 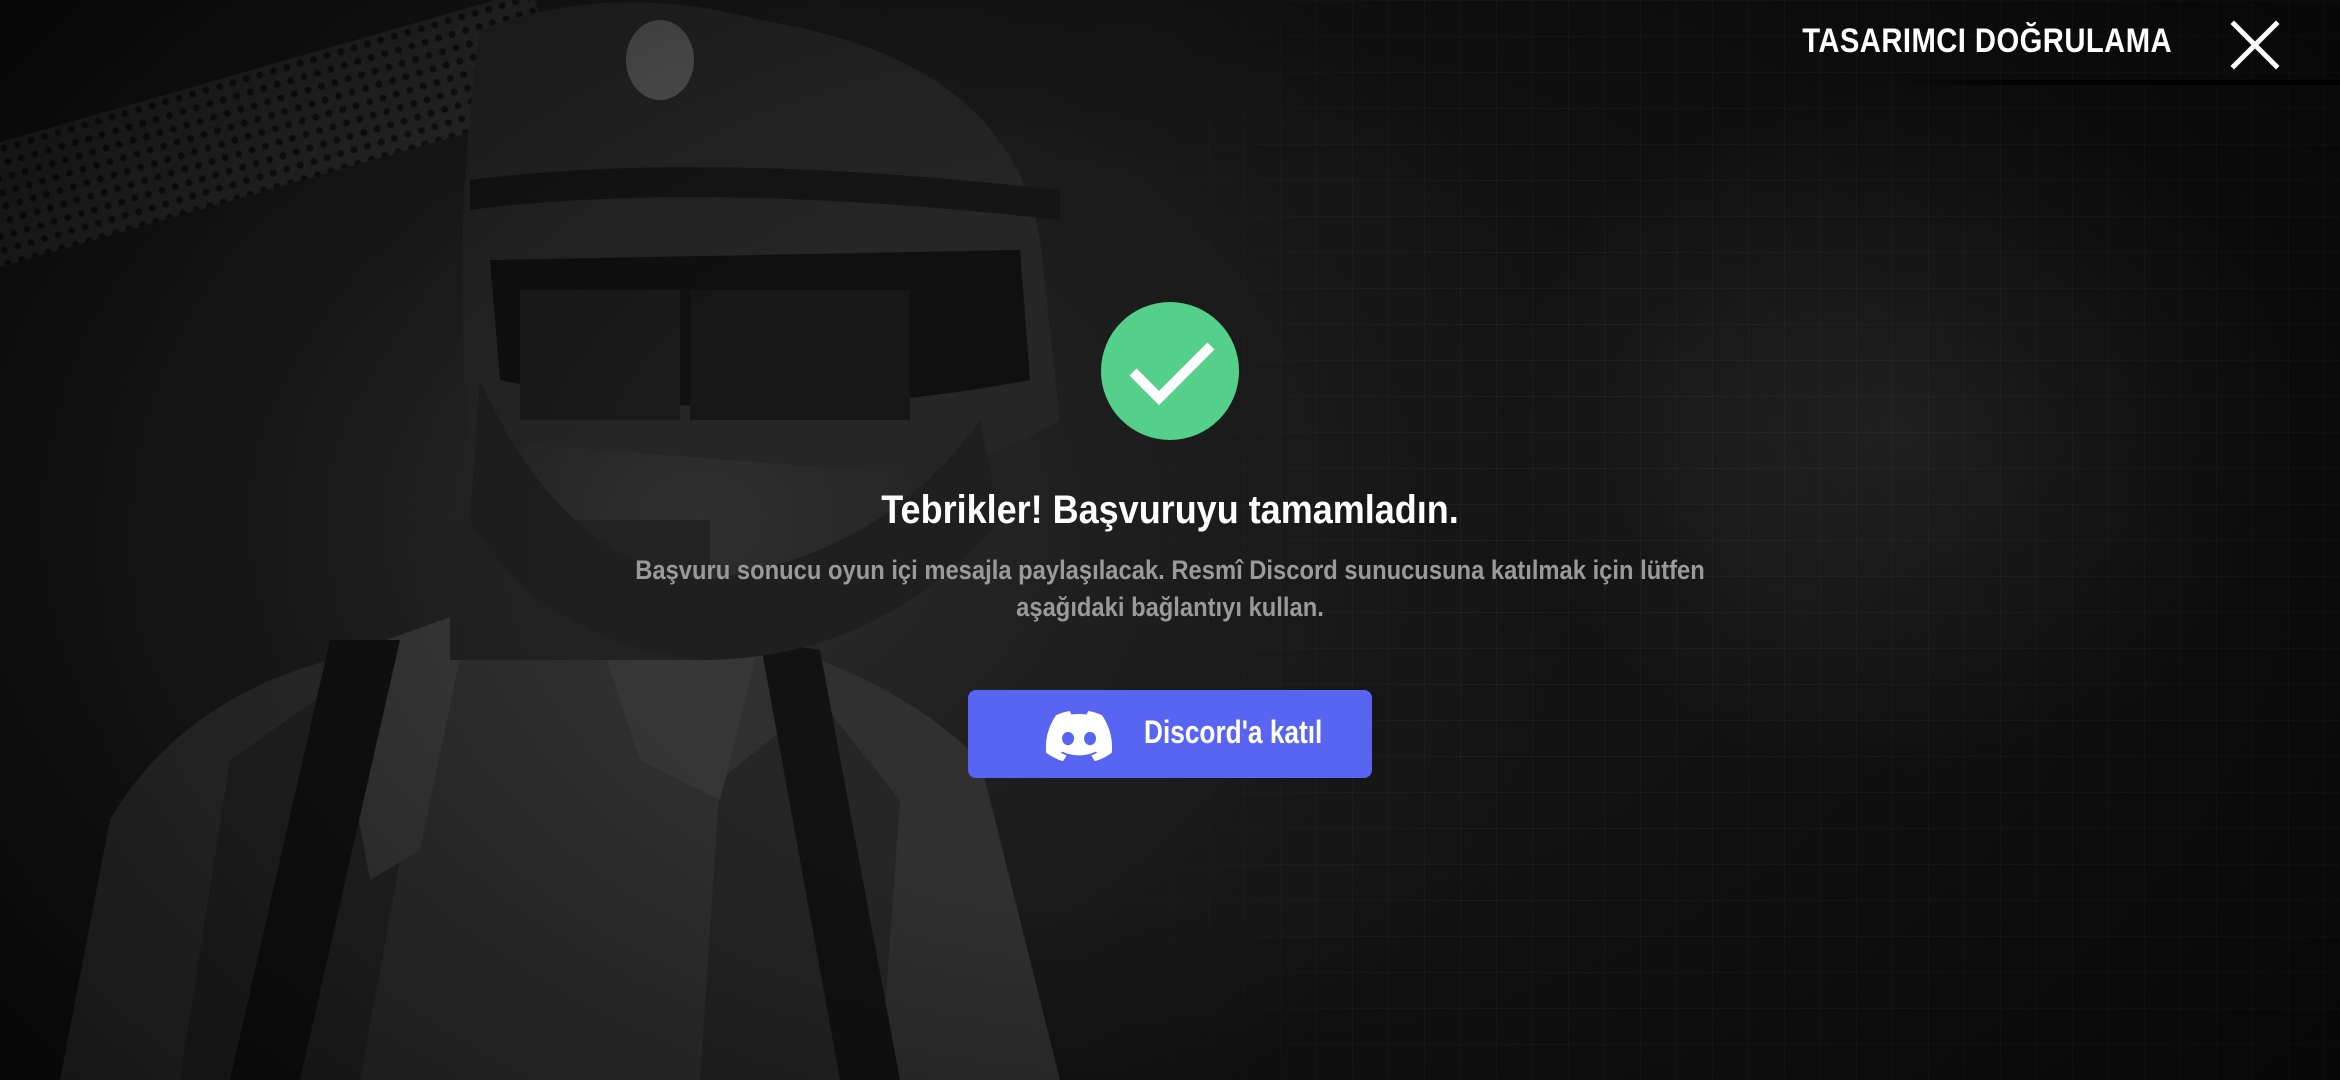 I want to click on close-icon, so click(x=2255, y=45).